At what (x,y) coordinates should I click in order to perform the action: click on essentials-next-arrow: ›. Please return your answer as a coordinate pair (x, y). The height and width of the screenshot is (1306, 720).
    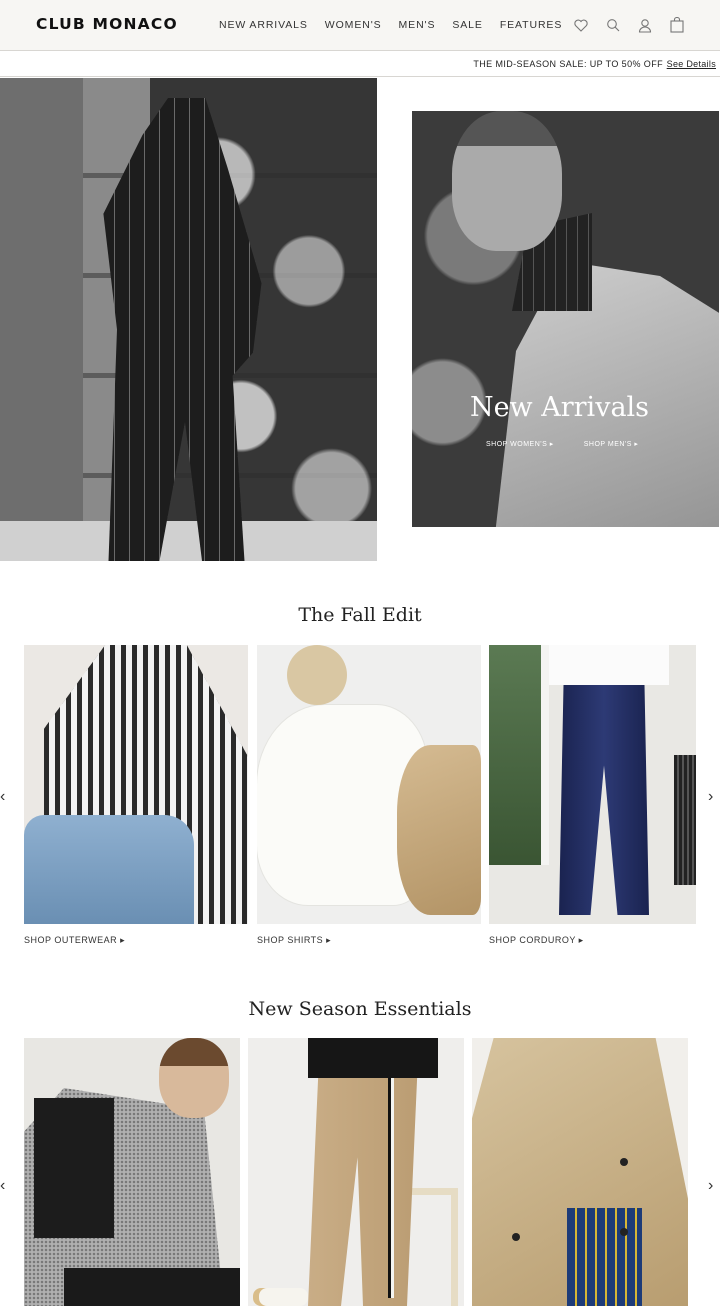
    Looking at the image, I should click on (710, 1186).